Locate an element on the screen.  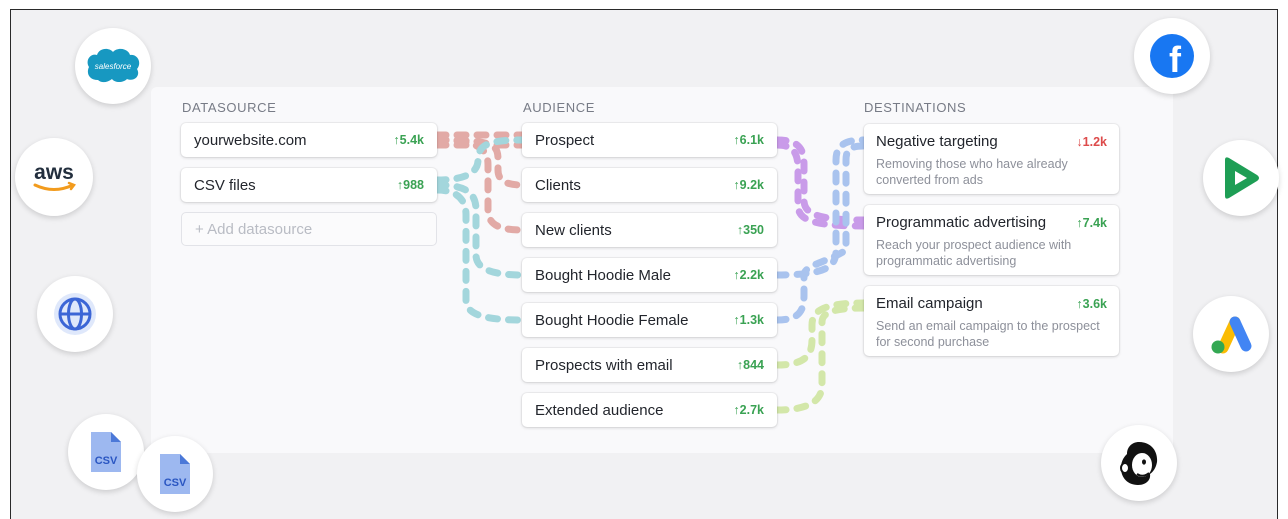
audience-metric: ↑844 is located at coordinates (750, 365).